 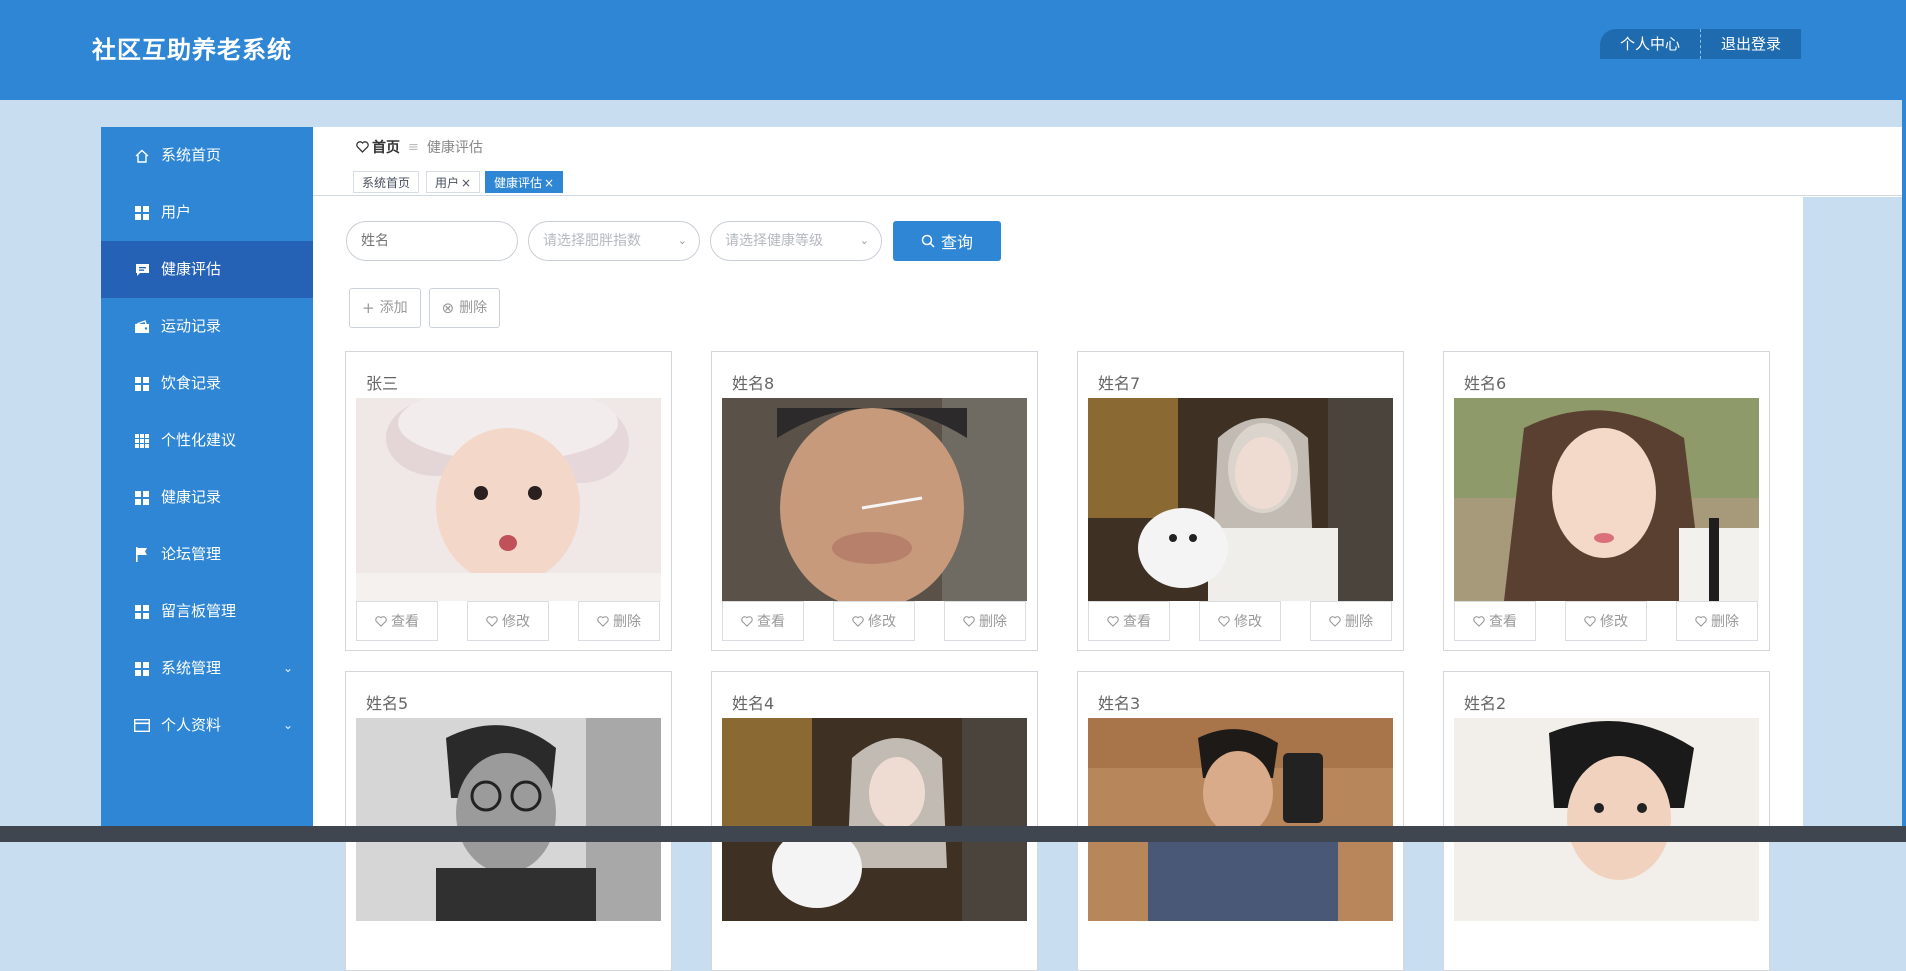 I want to click on logout-button: 退出登录, so click(x=1750, y=44).